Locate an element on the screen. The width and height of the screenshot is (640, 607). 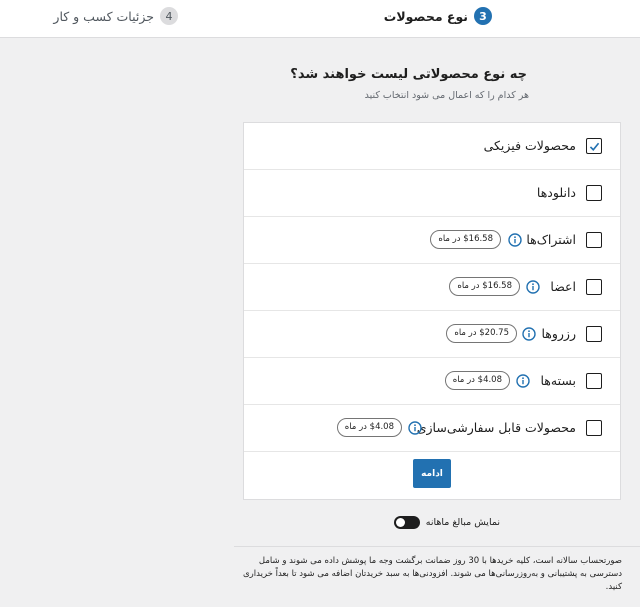
toggle-label: نمایش مبالغ ماهانه is located at coordinates (462, 522).